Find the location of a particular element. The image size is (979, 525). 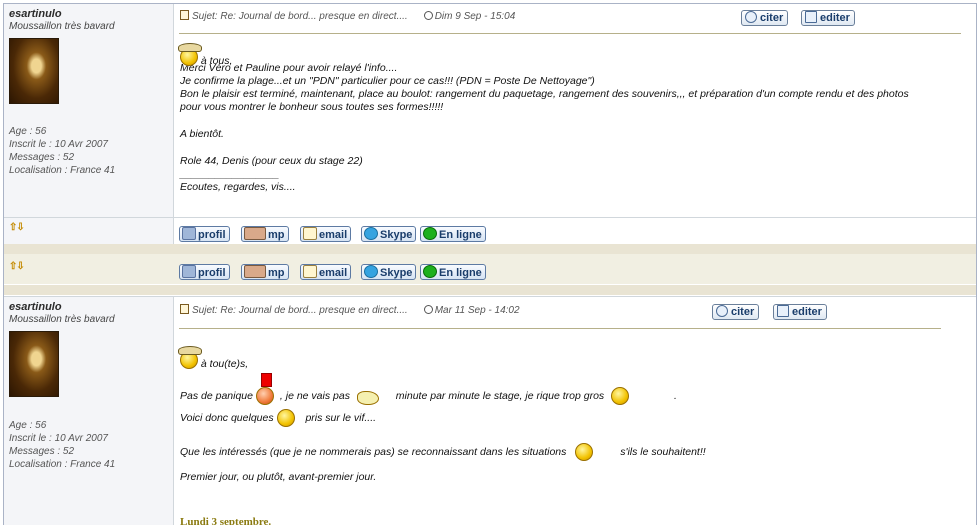

body-line: Pas de panique is located at coordinates (216, 396).